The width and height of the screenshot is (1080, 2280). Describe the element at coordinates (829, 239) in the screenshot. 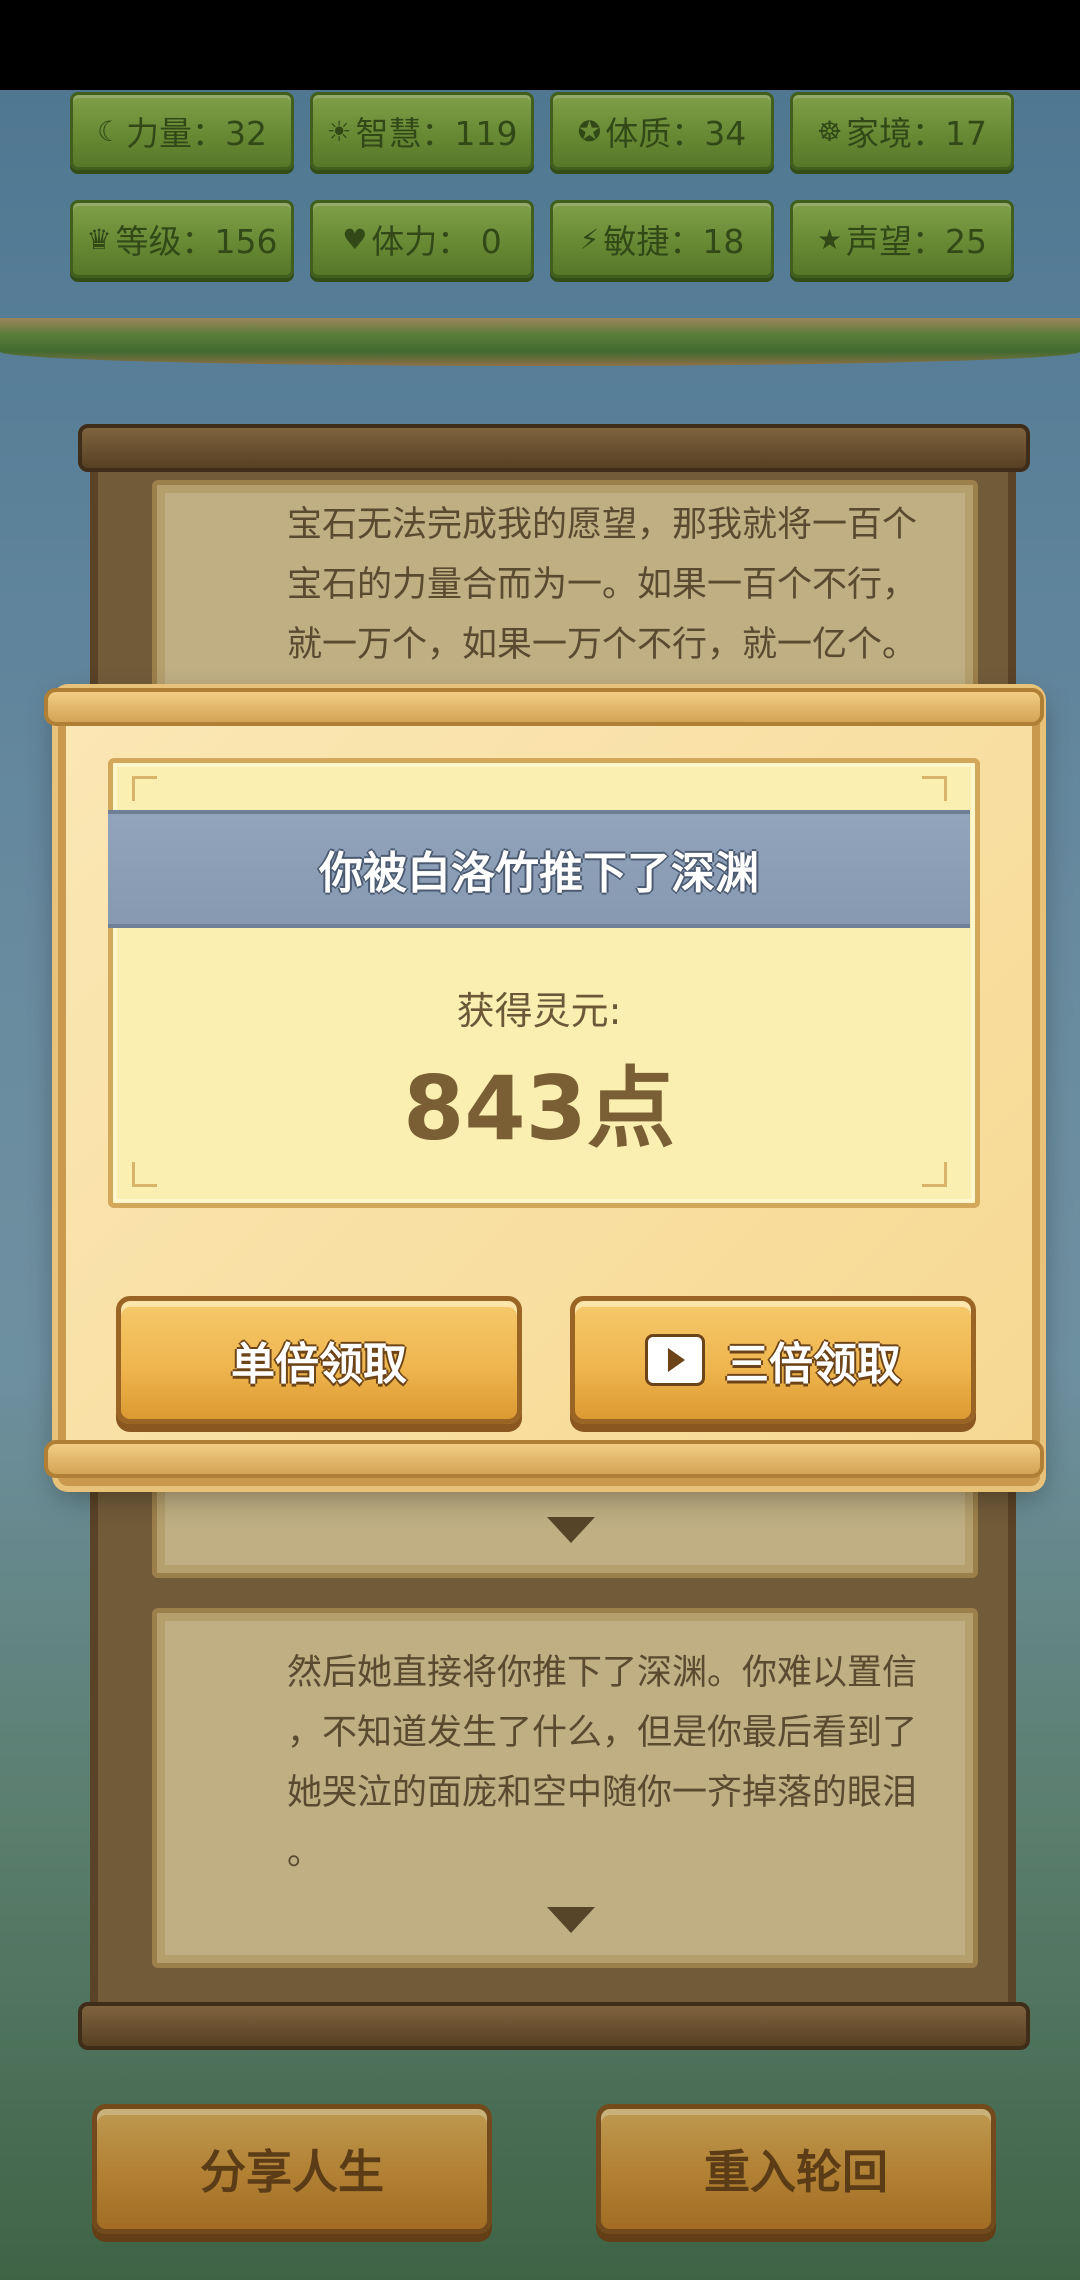

I see `star-icon: ★` at that location.